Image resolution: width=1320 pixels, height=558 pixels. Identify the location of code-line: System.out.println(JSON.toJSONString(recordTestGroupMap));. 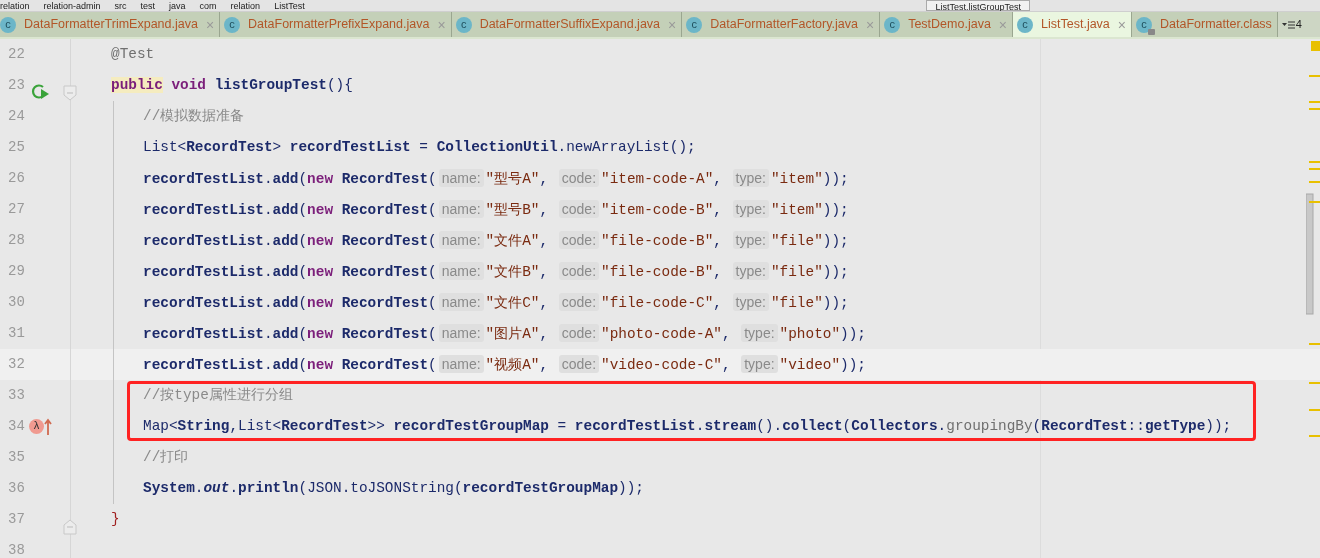
(393, 488).